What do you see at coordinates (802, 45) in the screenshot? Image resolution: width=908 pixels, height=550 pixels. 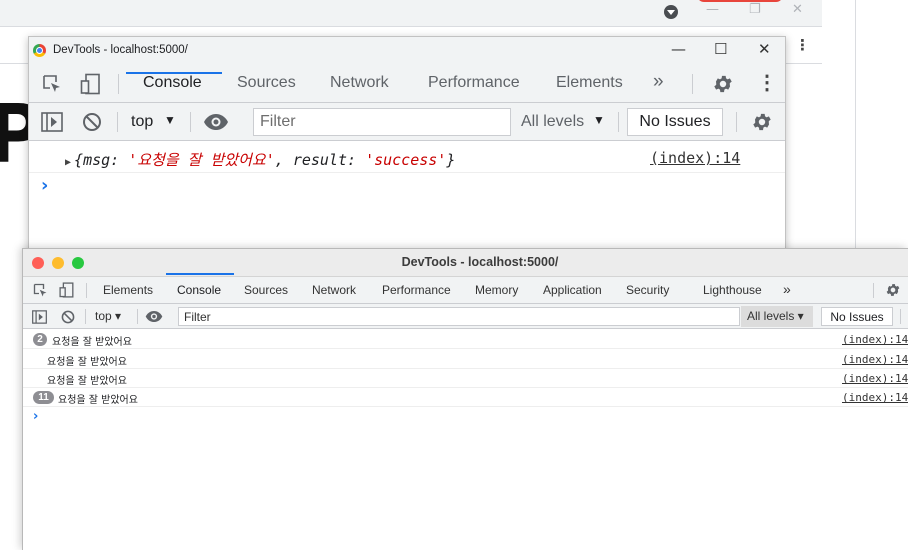 I see `browser-menu-icon: ⋮` at bounding box center [802, 45].